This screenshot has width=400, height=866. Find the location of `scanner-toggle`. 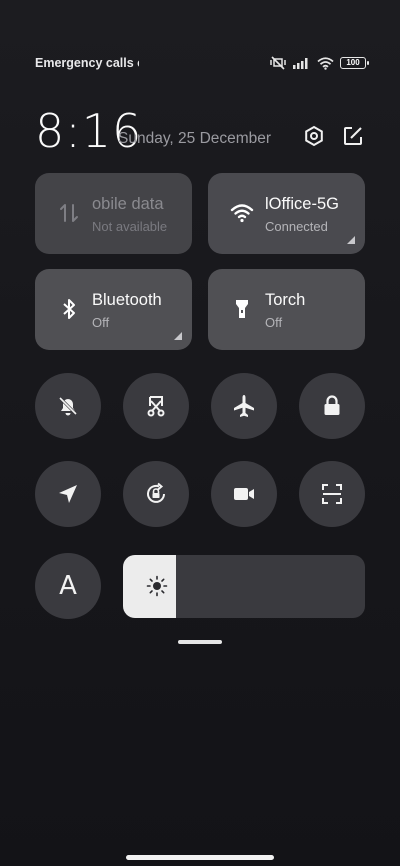

scanner-toggle is located at coordinates (332, 494).